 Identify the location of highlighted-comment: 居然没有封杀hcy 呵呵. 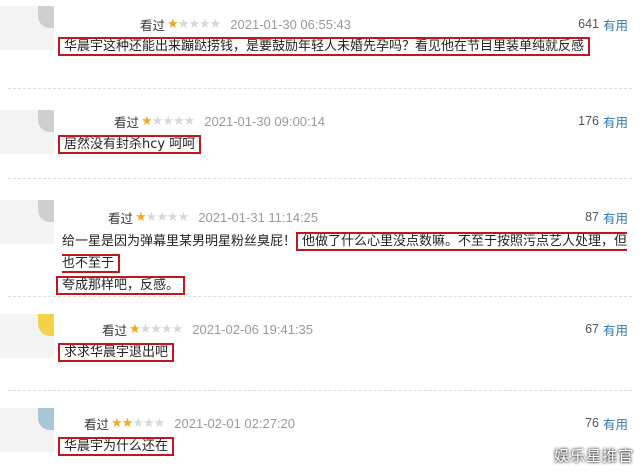
(130, 144).